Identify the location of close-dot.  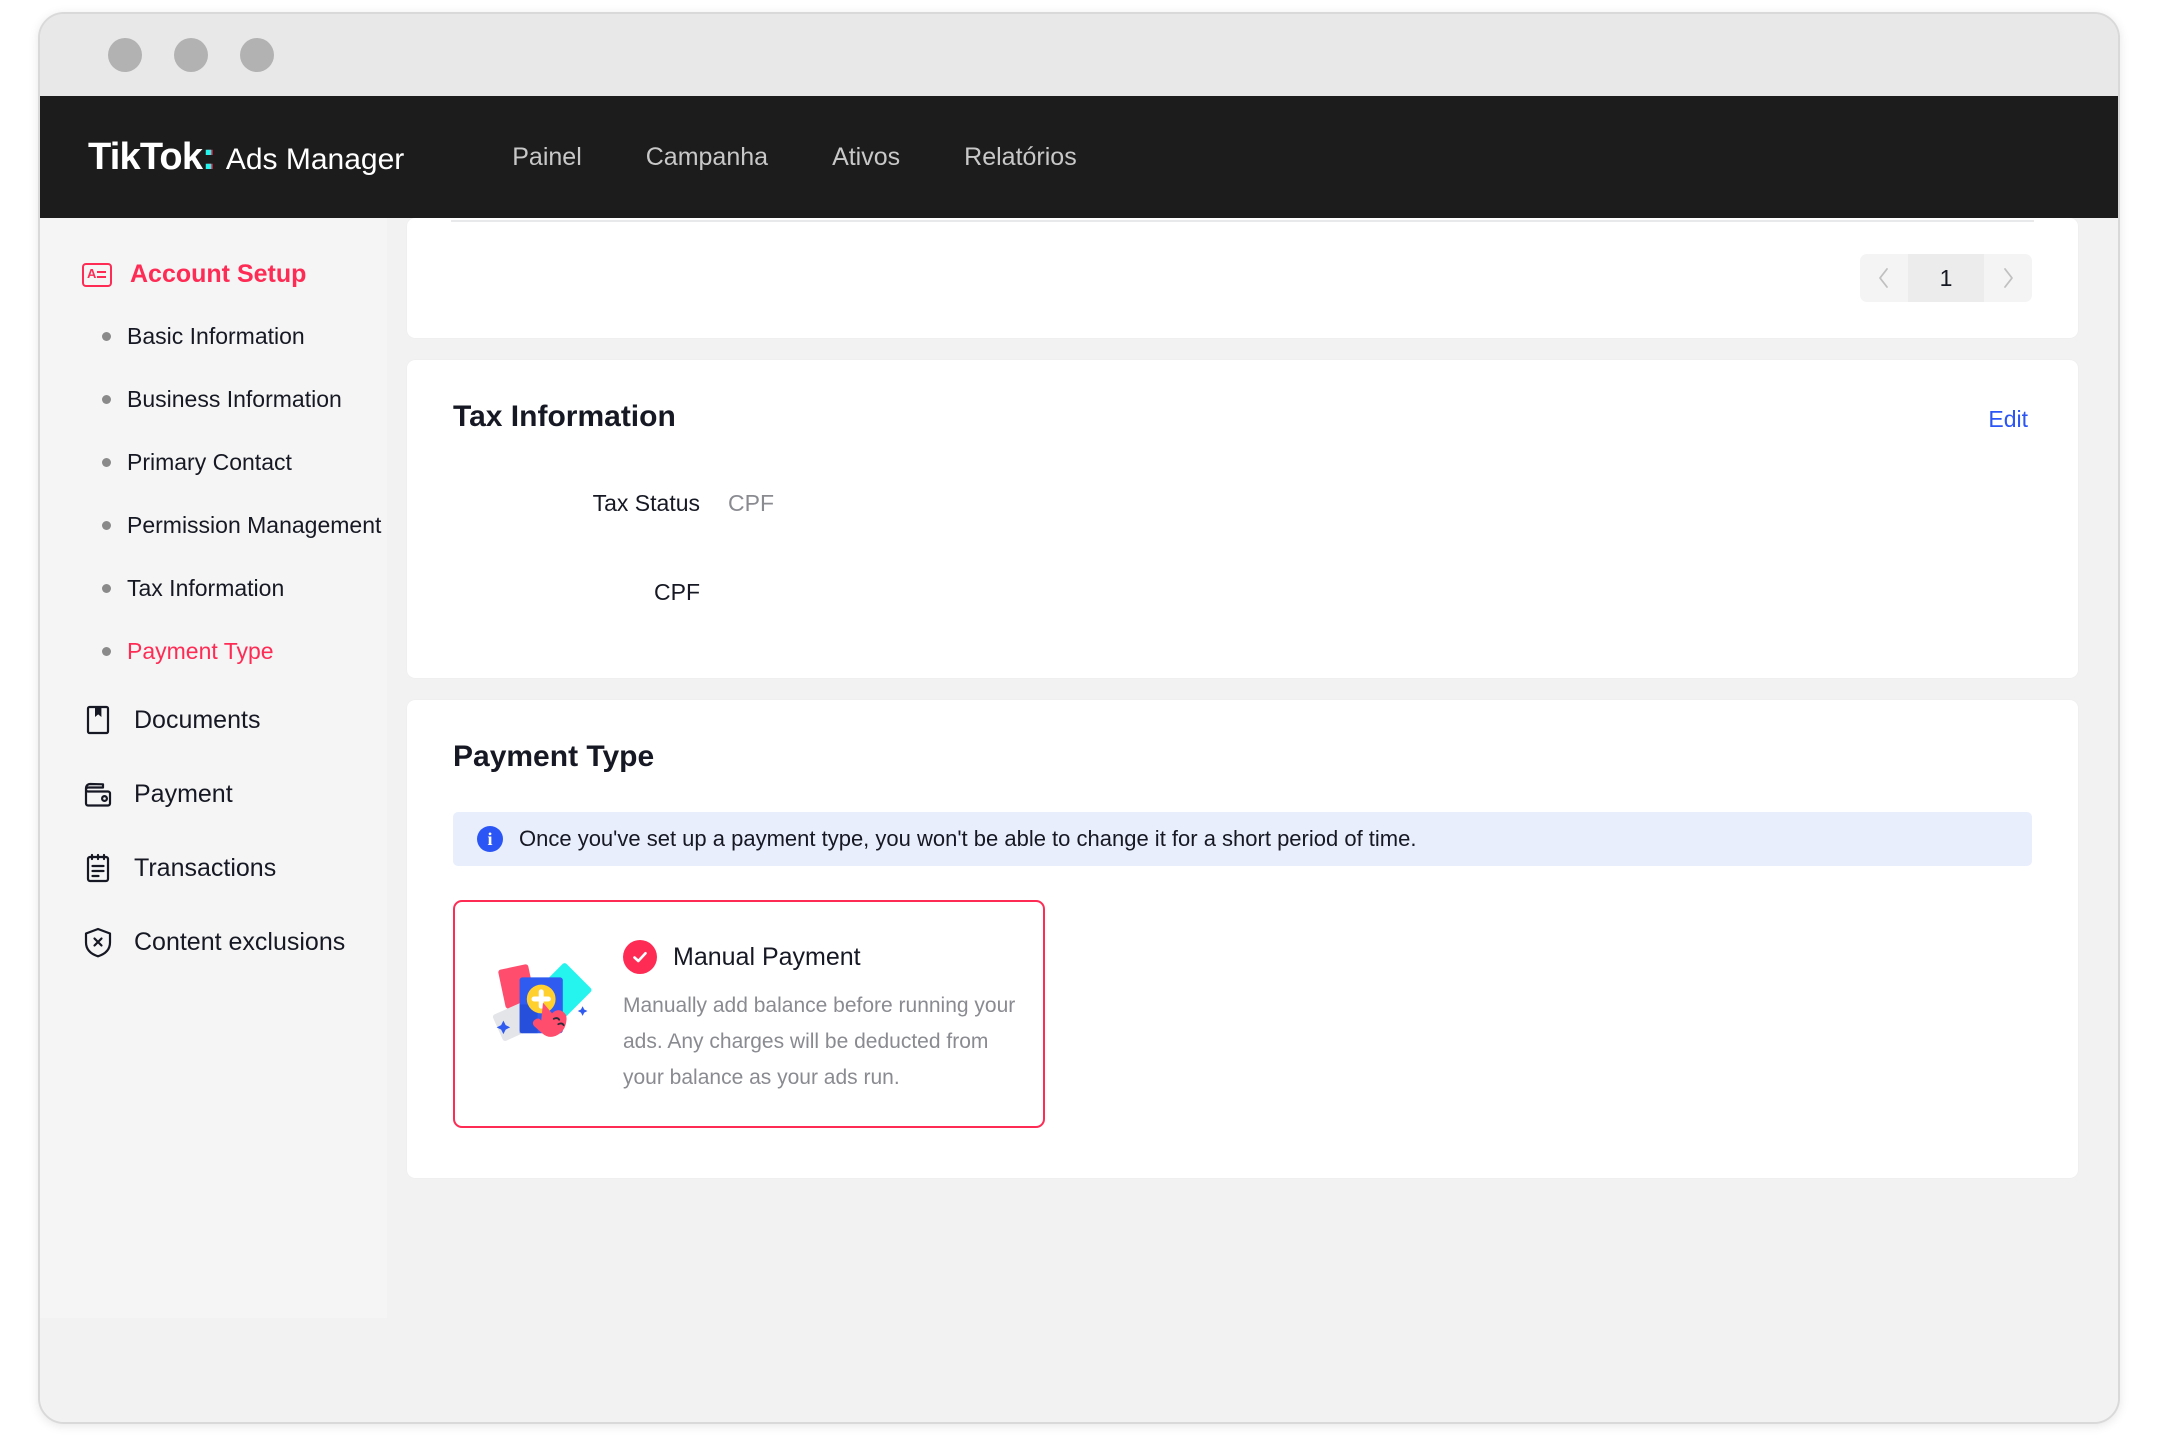
(125, 55).